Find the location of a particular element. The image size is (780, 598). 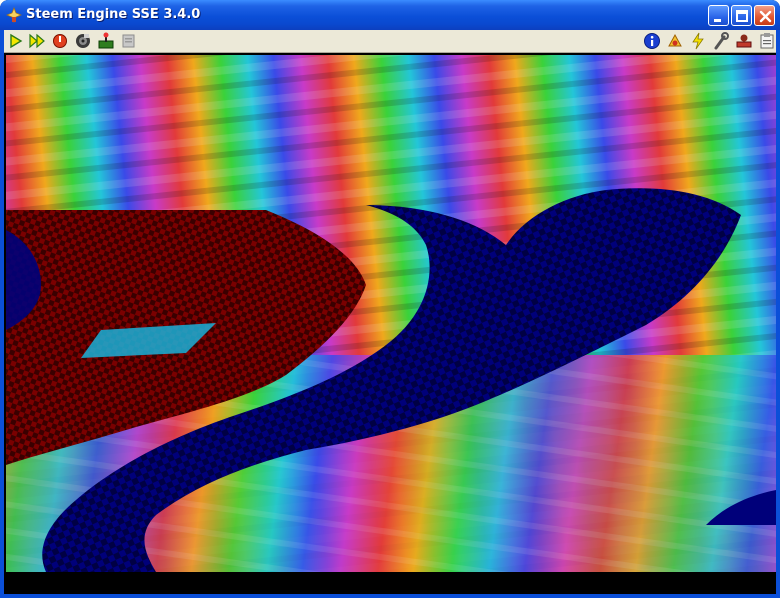

paste-icon is located at coordinates (767, 41).